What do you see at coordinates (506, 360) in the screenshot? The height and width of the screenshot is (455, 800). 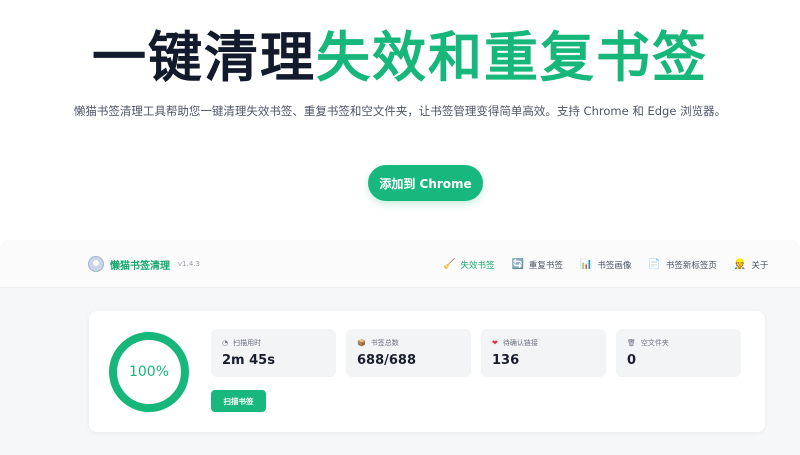 I see `stat-value: 136` at bounding box center [506, 360].